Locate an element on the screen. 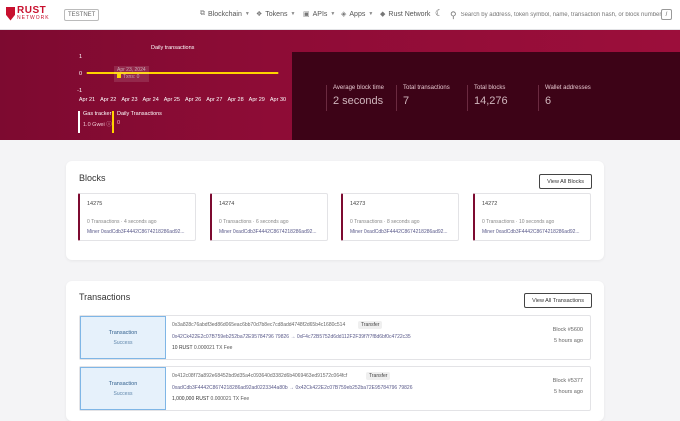 The image size is (680, 421). logo-icon is located at coordinates (10, 13).